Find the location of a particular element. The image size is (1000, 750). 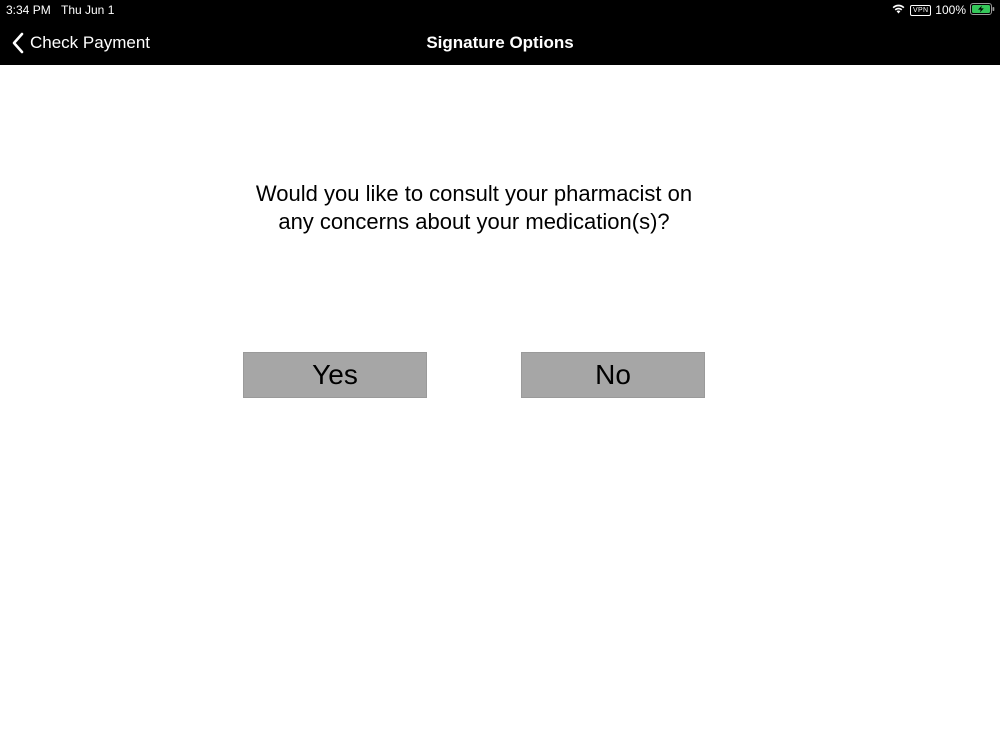

status-indicators: VPN 100% is located at coordinates (943, 10).